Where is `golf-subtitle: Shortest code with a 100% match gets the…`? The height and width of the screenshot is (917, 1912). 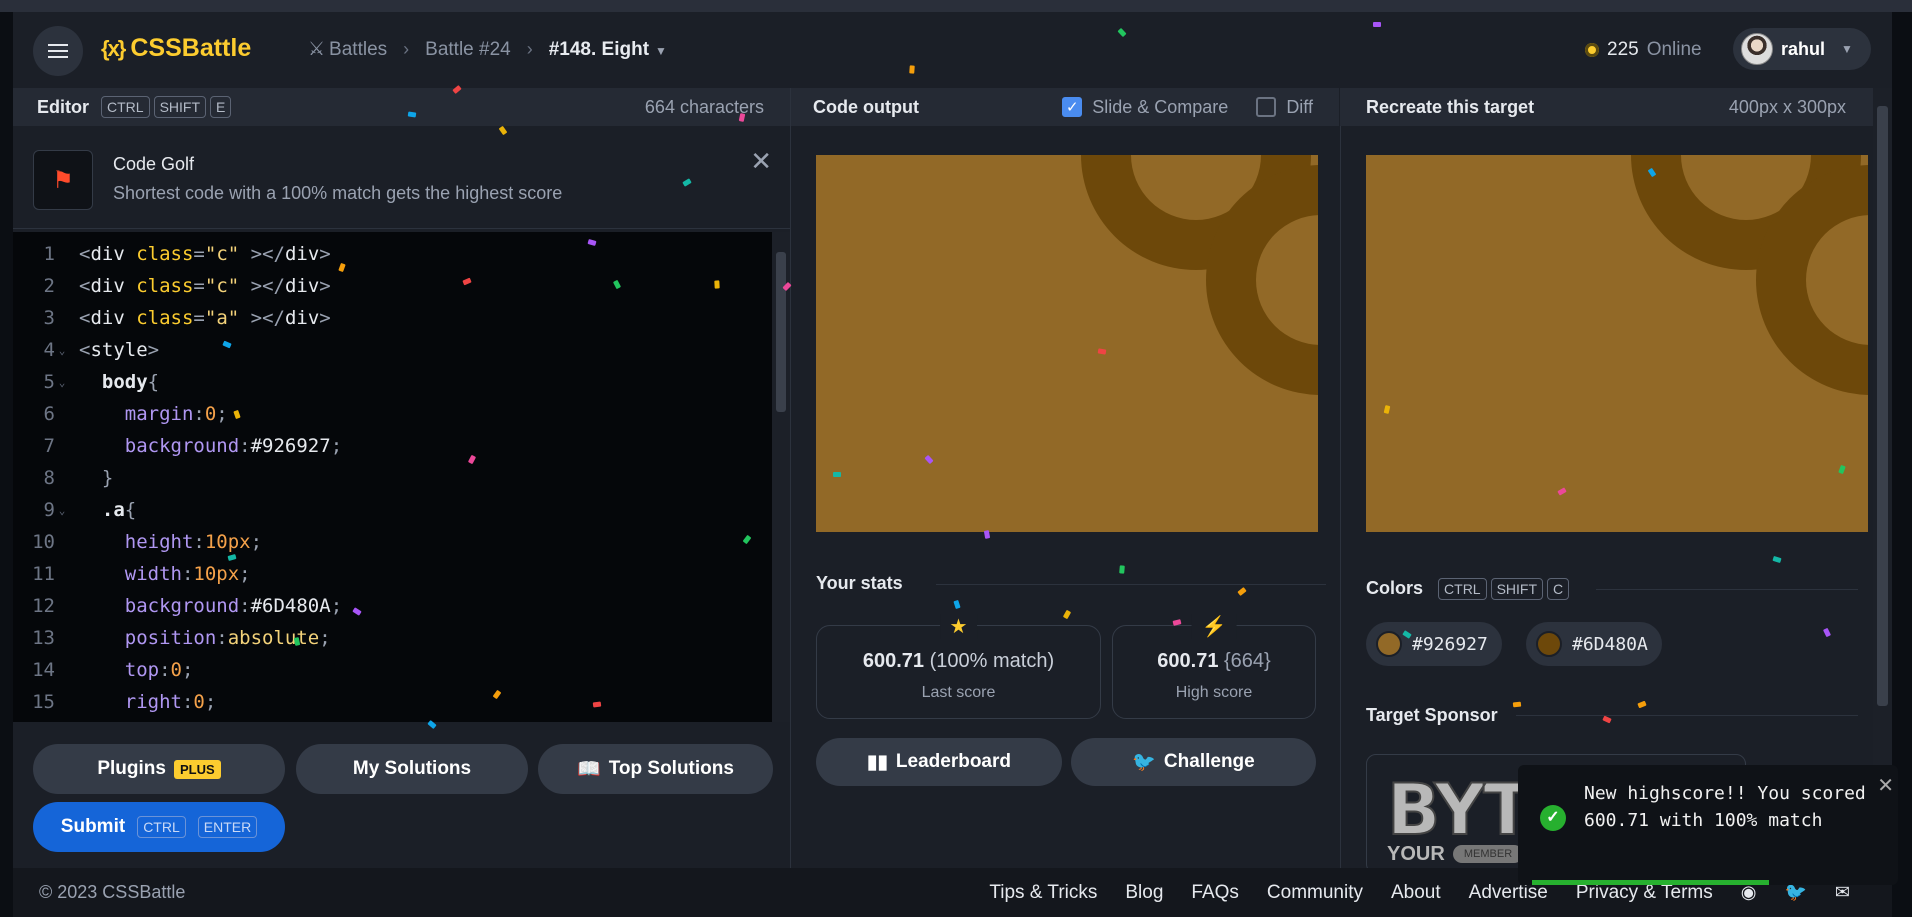
golf-subtitle: Shortest code with a 100% match gets the… is located at coordinates (338, 193).